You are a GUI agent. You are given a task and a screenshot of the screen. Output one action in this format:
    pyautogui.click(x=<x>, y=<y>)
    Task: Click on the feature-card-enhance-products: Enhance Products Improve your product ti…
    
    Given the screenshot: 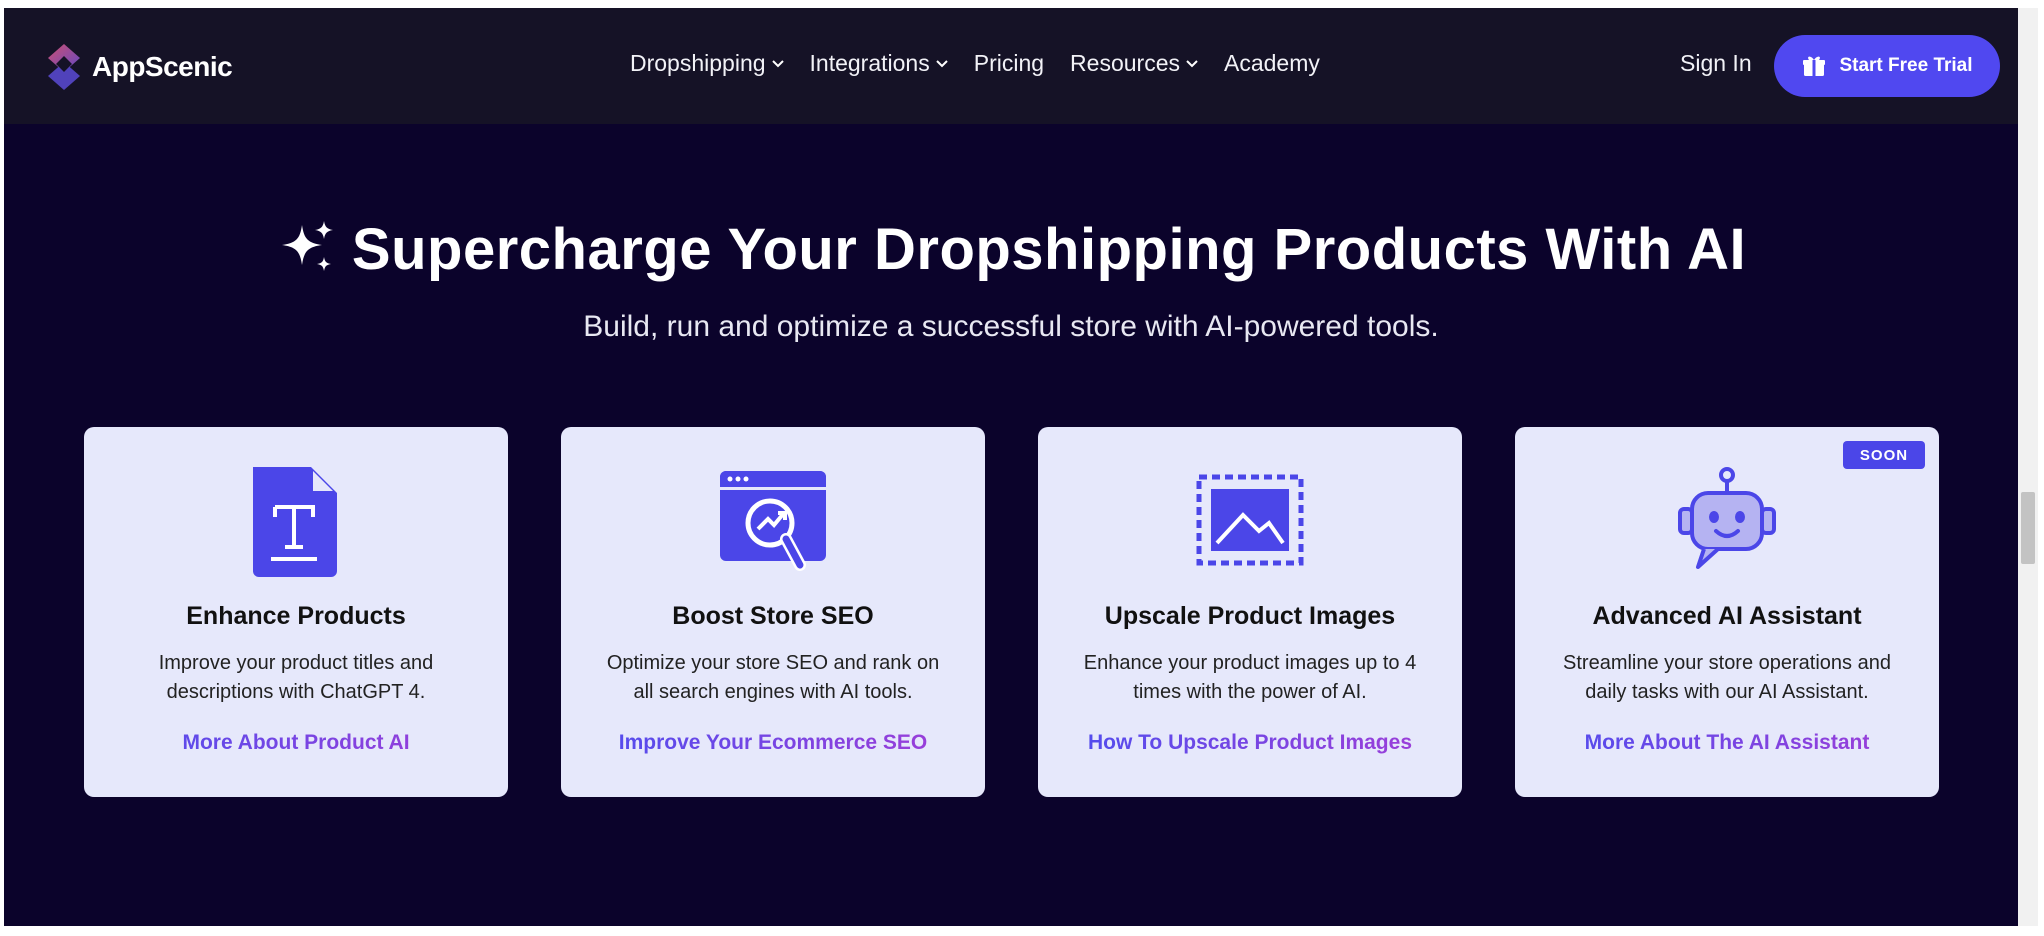 What is the action you would take?
    pyautogui.click(x=296, y=612)
    